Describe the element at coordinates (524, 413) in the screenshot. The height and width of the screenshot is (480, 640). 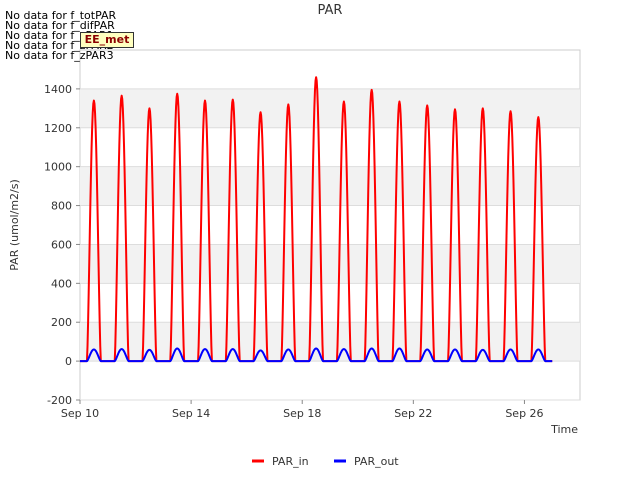
I see `x-tick-label: Sep 26` at that location.